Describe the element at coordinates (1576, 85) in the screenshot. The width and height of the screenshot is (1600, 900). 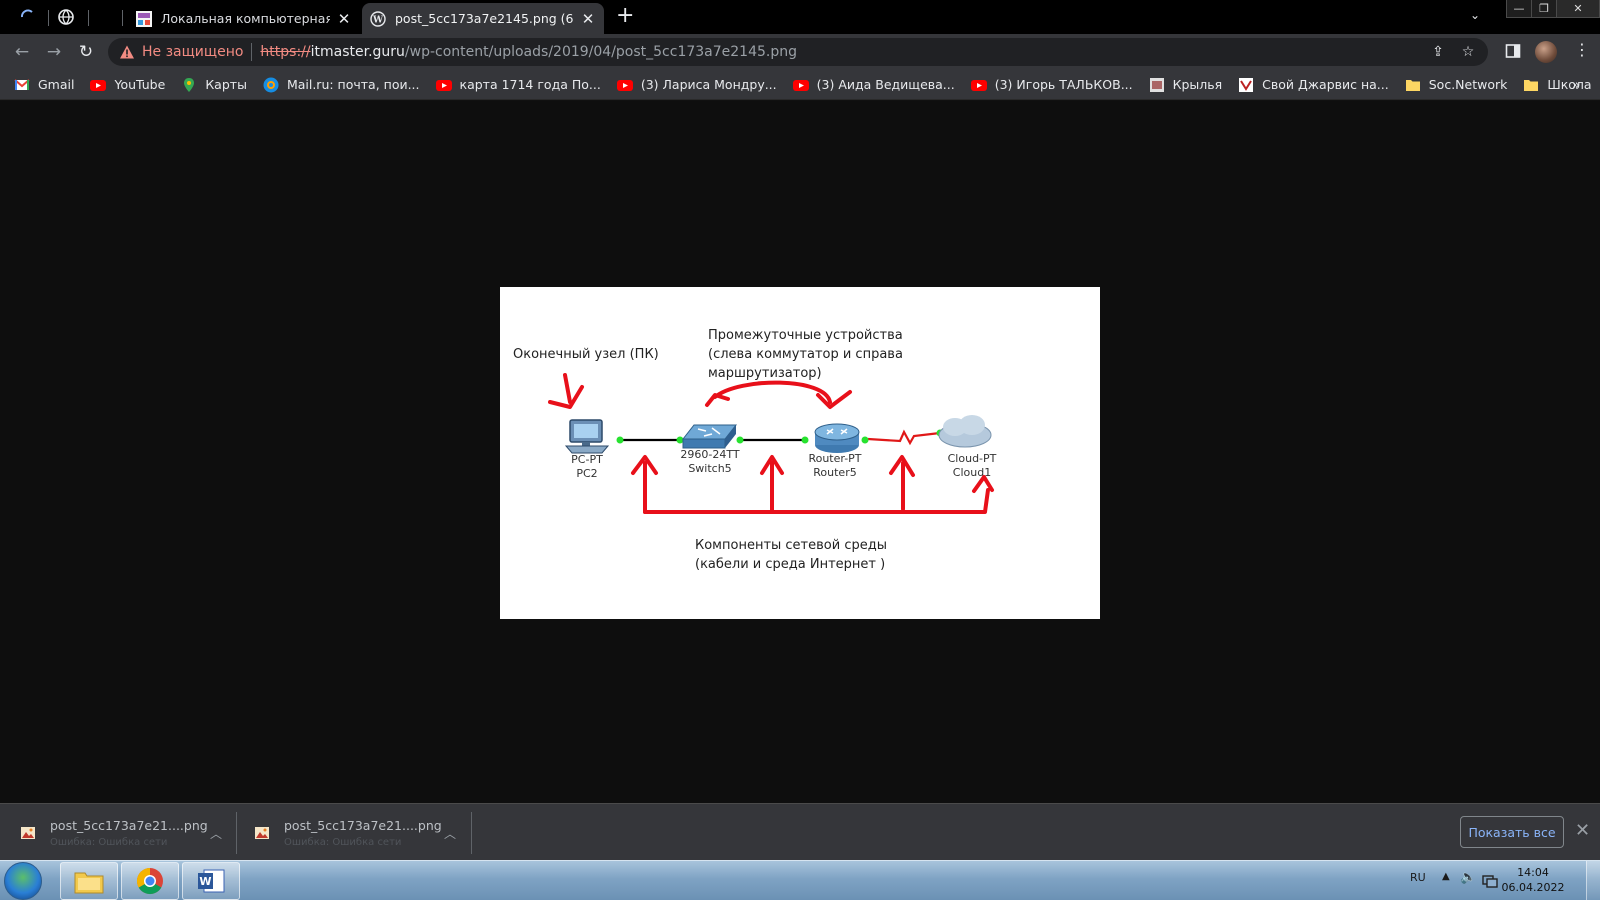
I see `more-bookmarks-chevron-icon: »` at that location.